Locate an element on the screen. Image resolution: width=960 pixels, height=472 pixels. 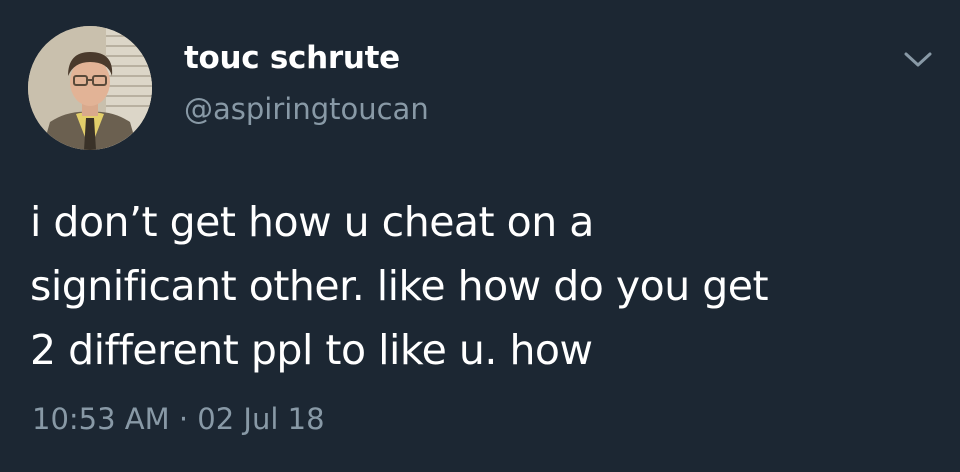
avatar-image is located at coordinates (90, 88).